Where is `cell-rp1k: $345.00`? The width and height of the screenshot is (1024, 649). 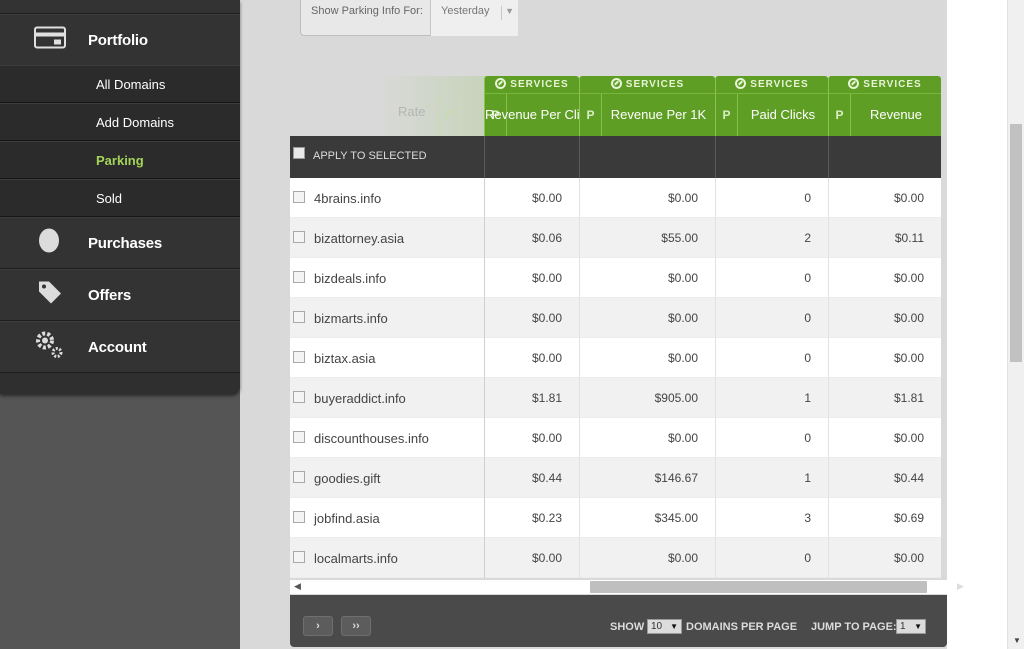 cell-rp1k: $345.00 is located at coordinates (676, 518).